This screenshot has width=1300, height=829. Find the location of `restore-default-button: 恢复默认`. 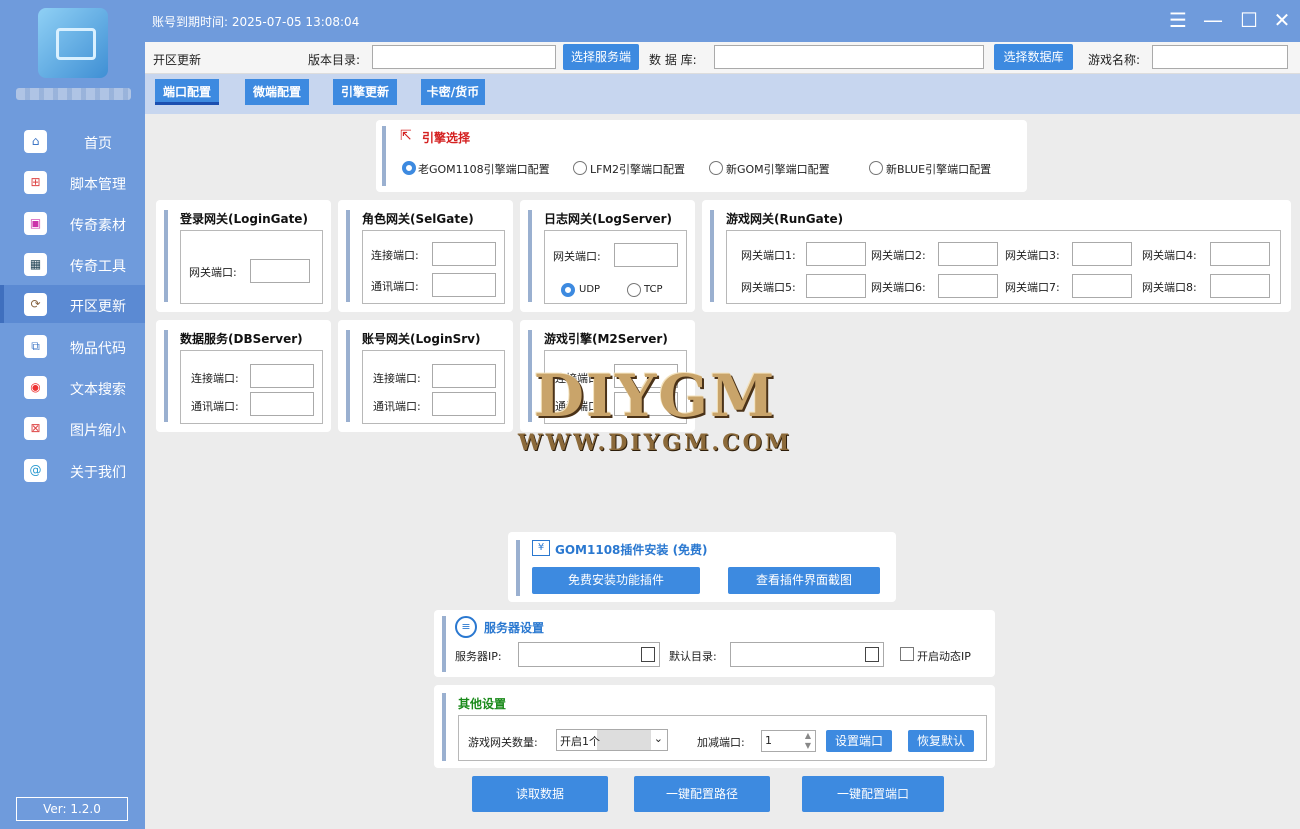

restore-default-button: 恢复默认 is located at coordinates (941, 741).